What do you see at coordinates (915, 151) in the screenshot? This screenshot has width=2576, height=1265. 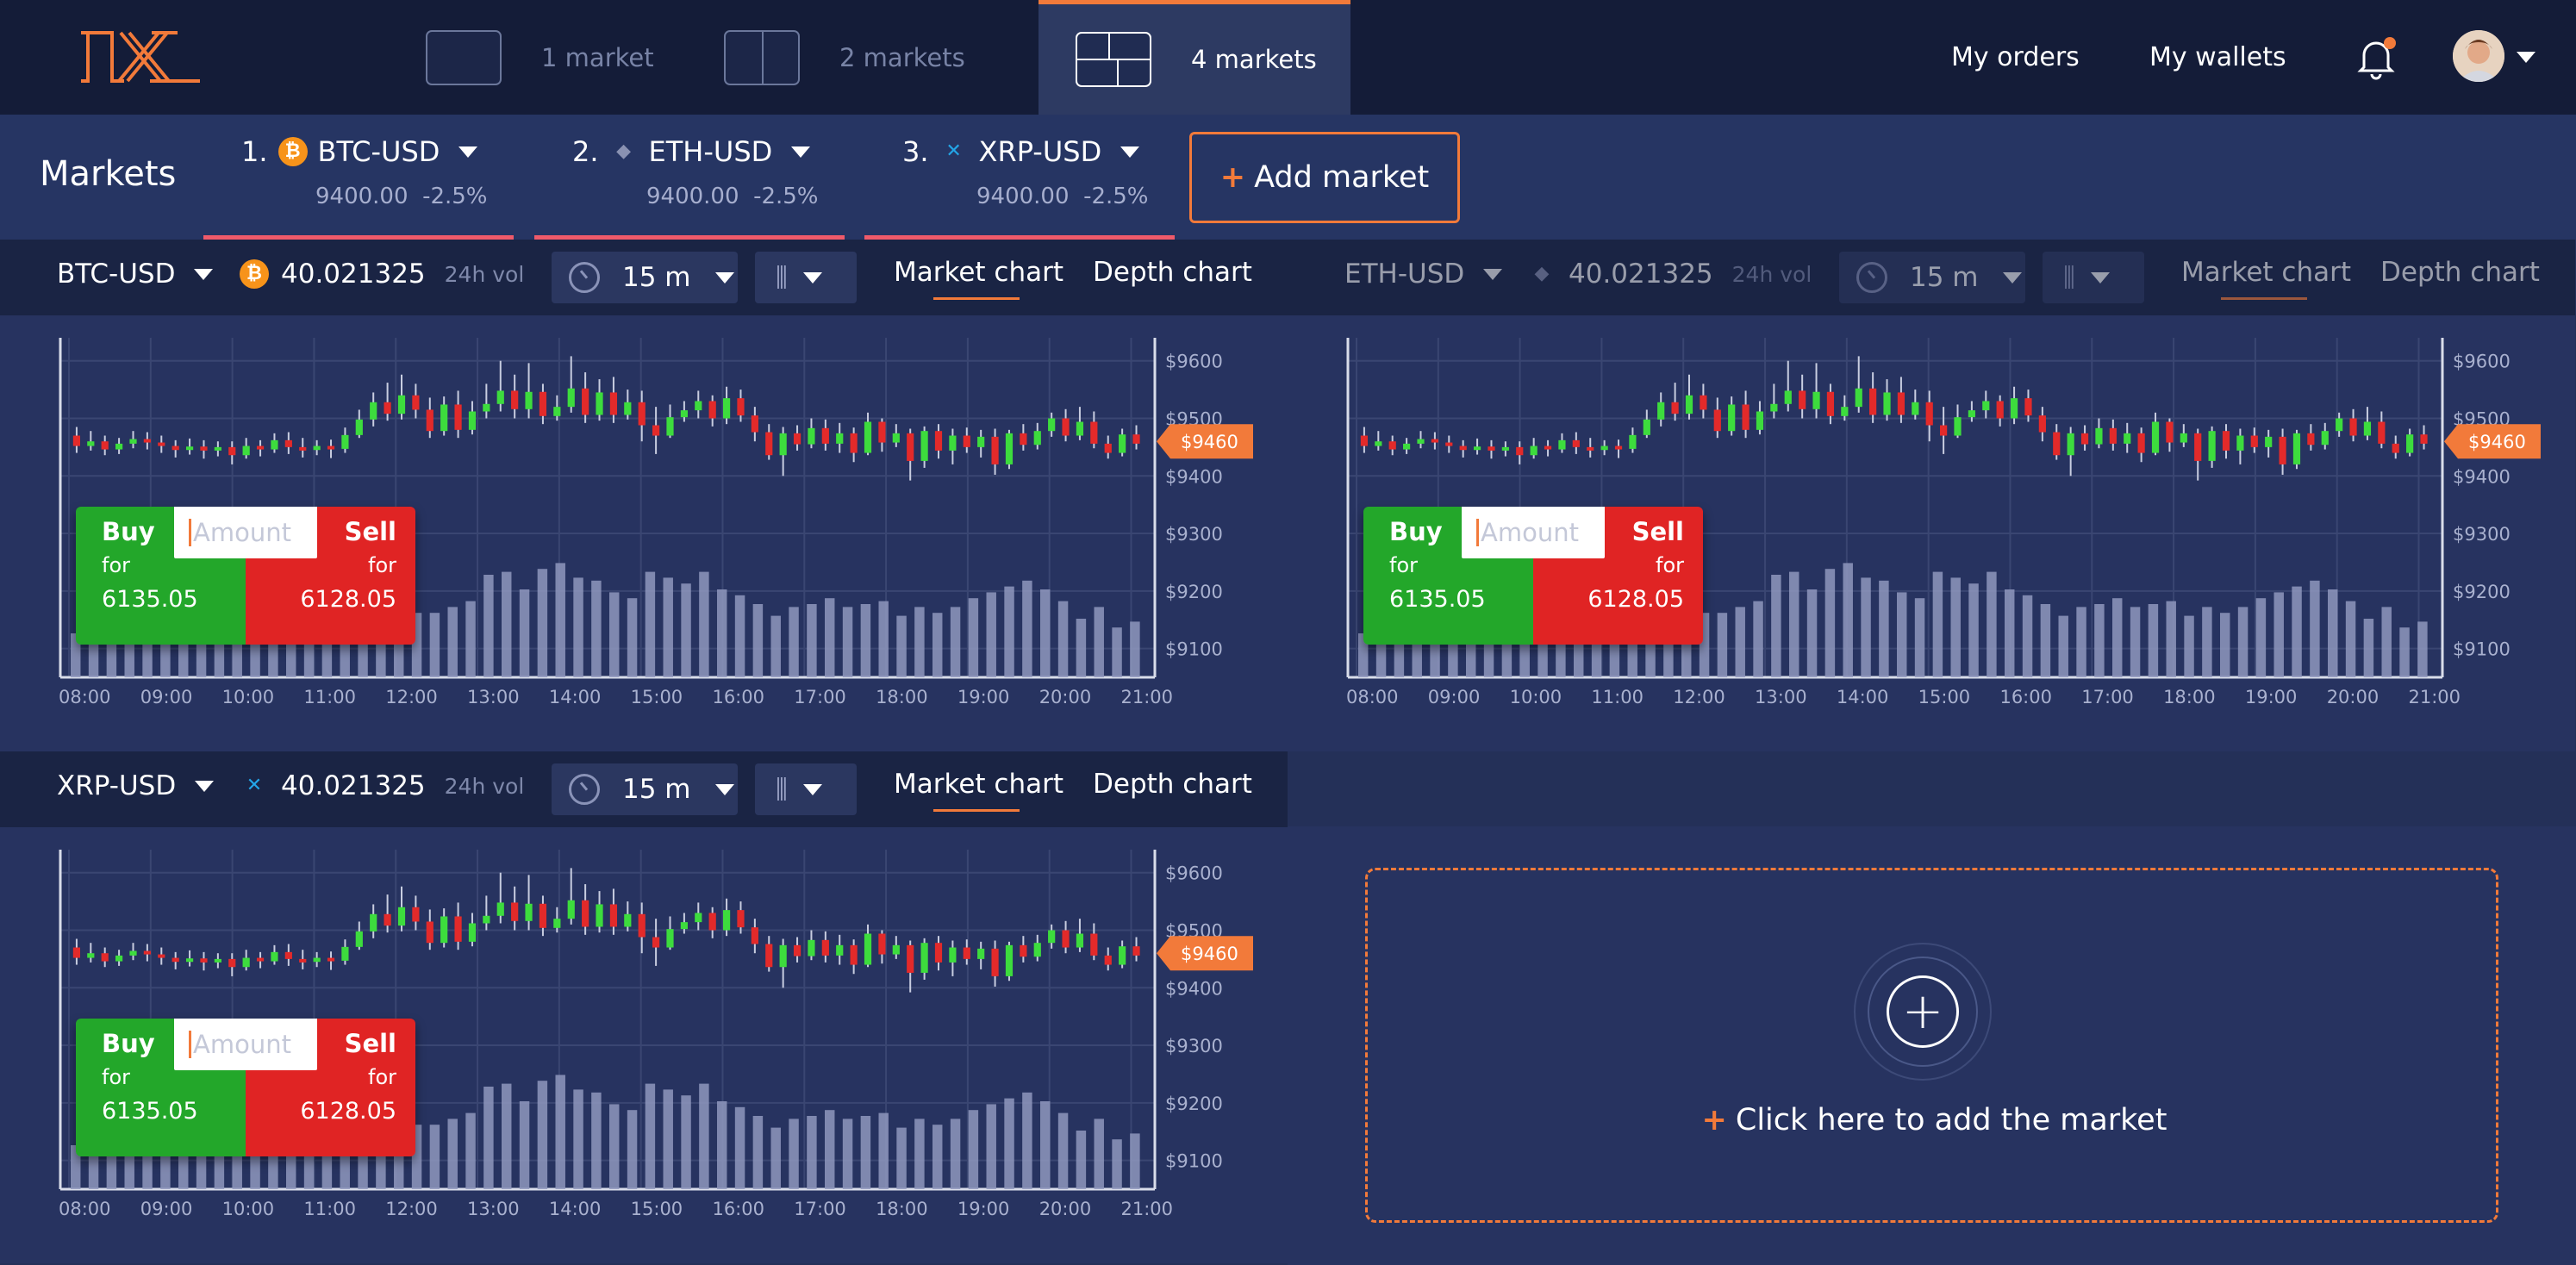 I see `market-tab-number: 3.` at bounding box center [915, 151].